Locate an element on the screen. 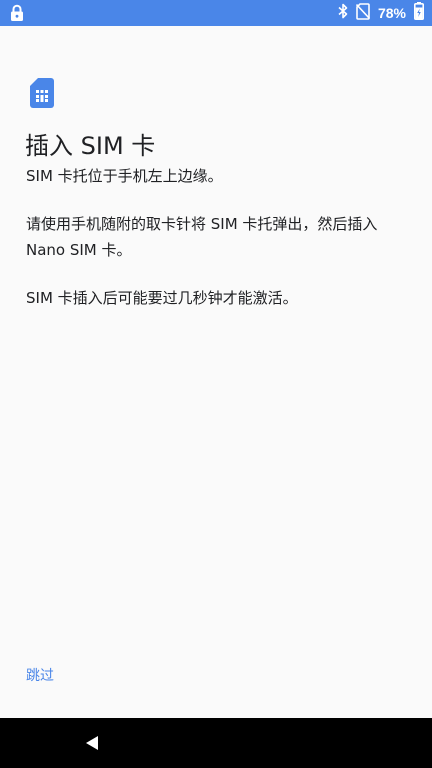 This screenshot has height=768, width=432. page-title: 插入 SIM 卡 is located at coordinates (90, 146).